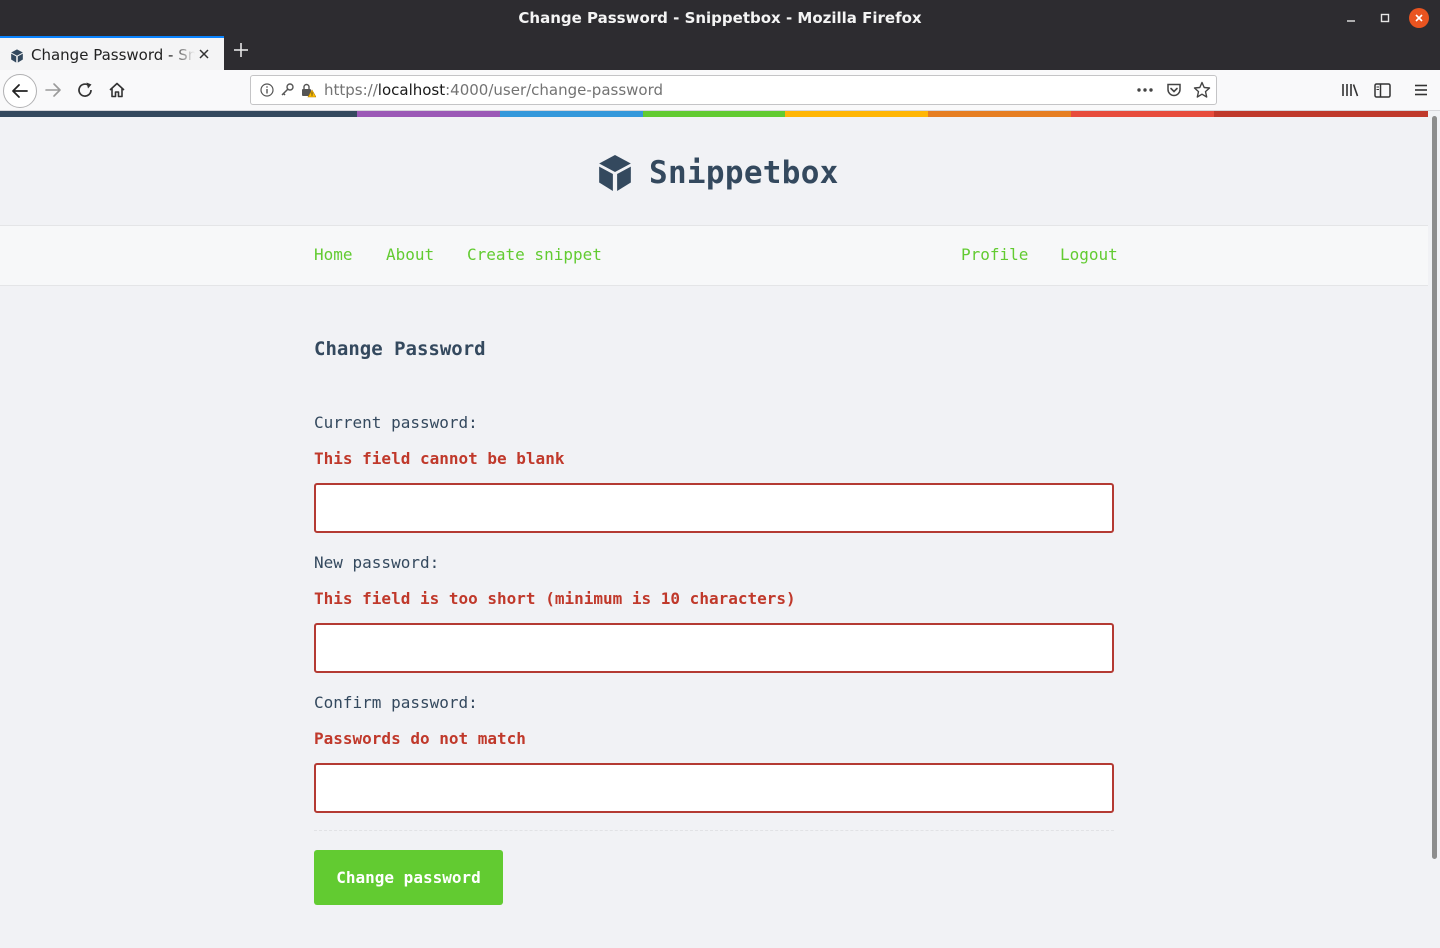 Image resolution: width=1440 pixels, height=948 pixels. What do you see at coordinates (85, 90) in the screenshot?
I see `reload-icon` at bounding box center [85, 90].